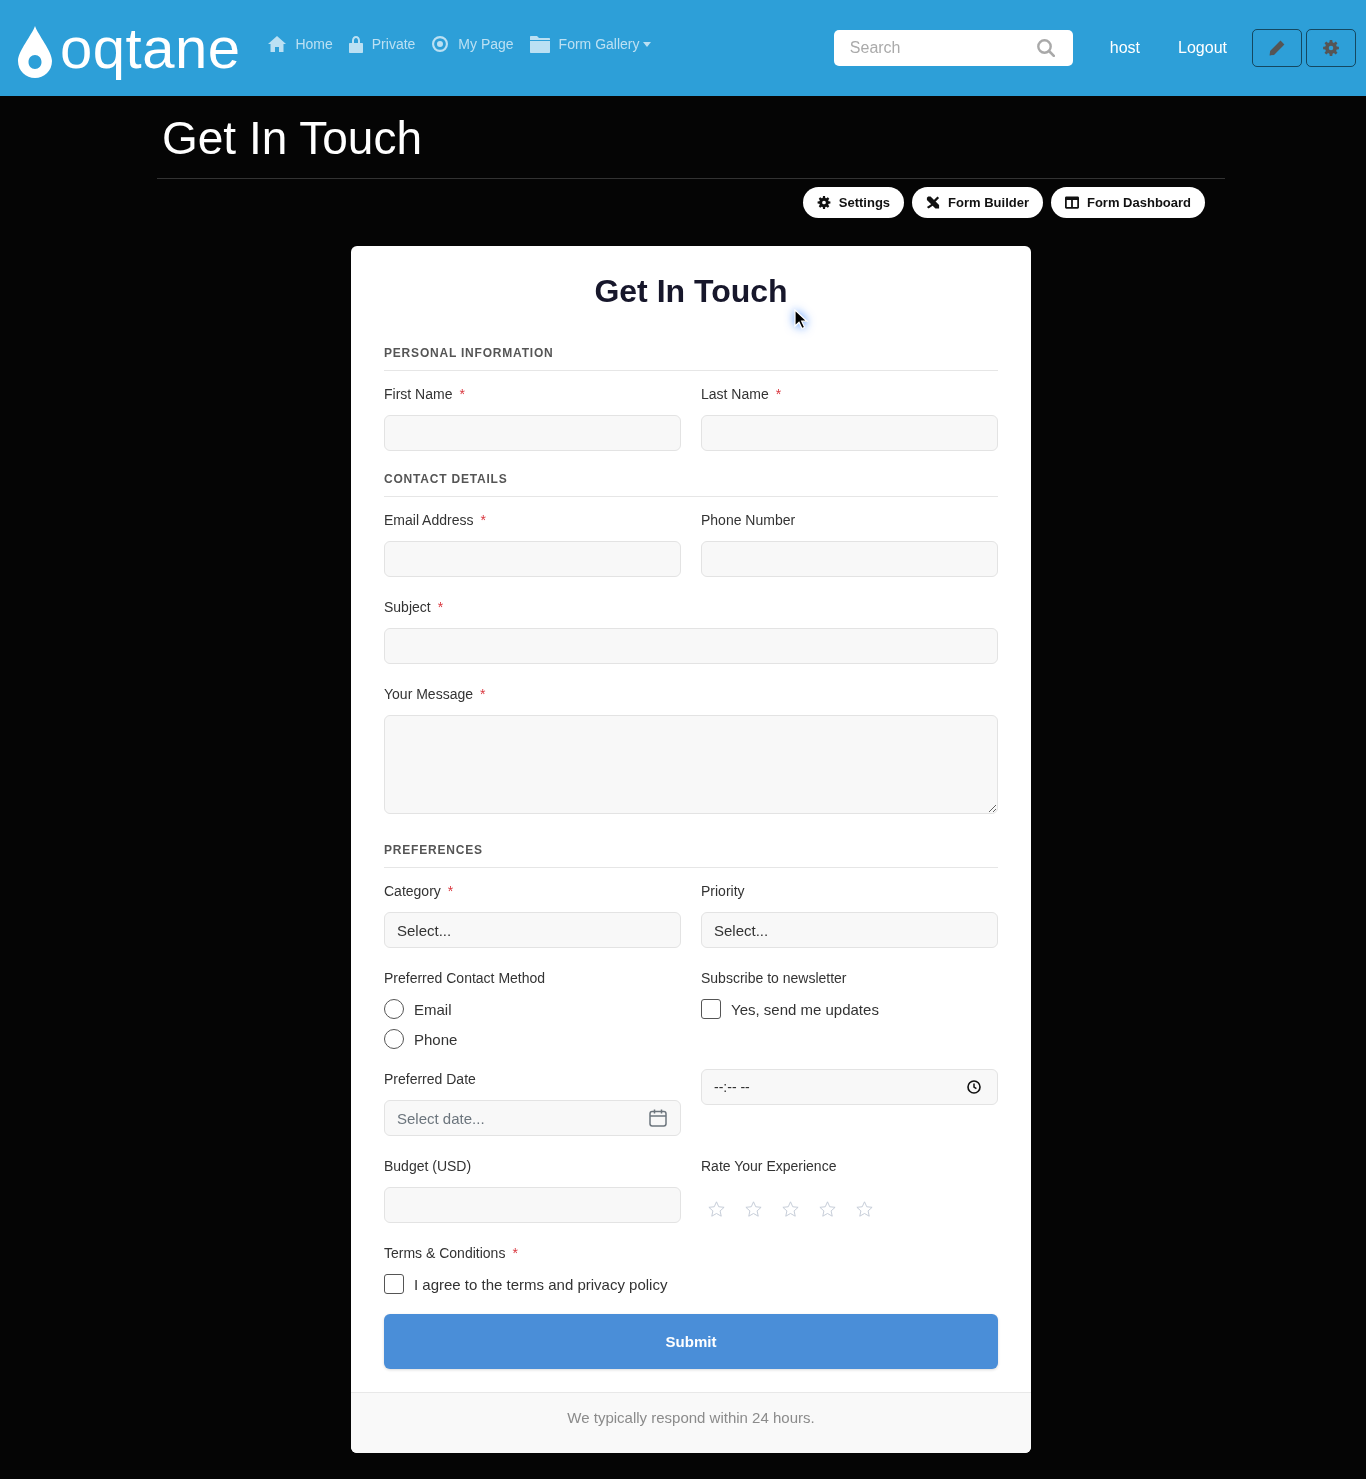 This screenshot has height=1479, width=1366. I want to click on option-label: Yes, send me updates, so click(805, 1009).